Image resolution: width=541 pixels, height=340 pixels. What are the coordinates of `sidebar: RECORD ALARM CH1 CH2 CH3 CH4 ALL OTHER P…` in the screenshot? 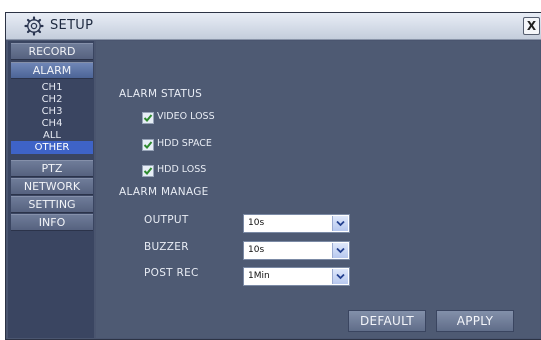 It's located at (51, 189).